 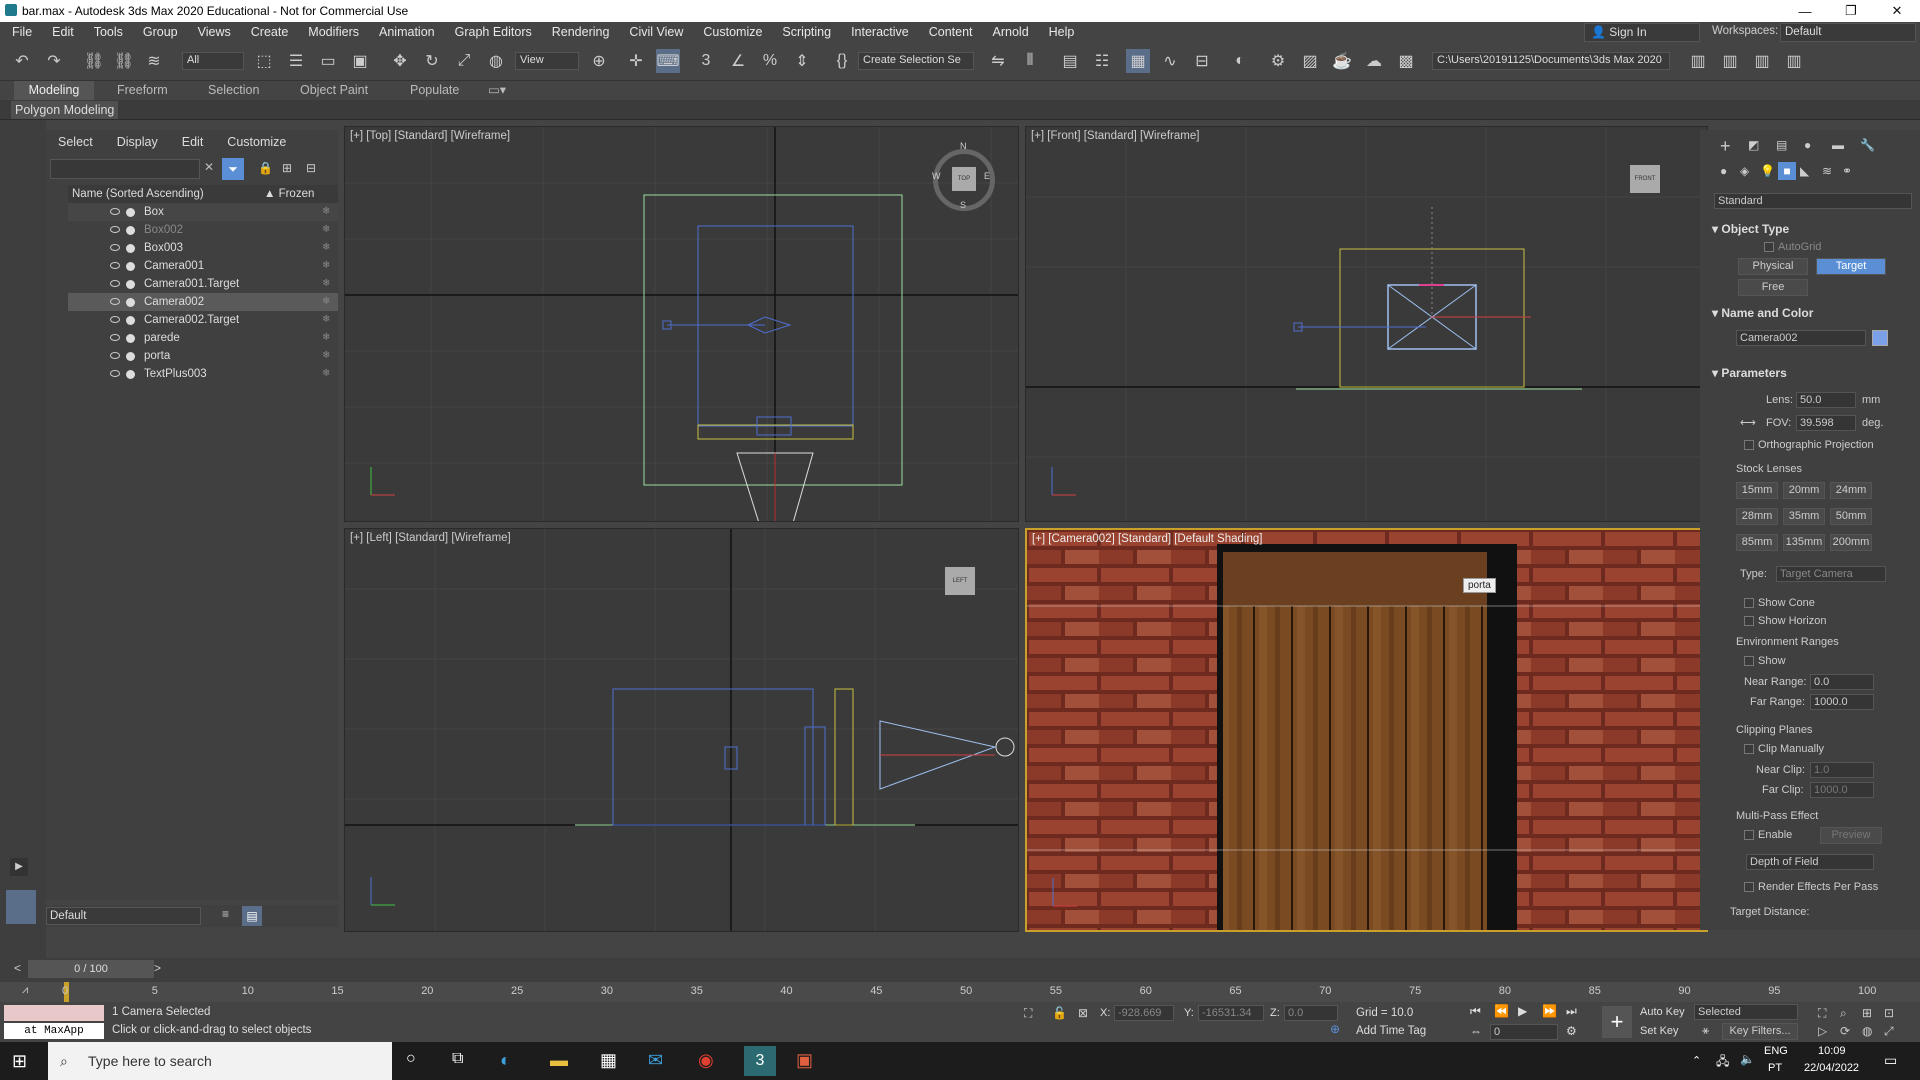 I want to click on far-clip-input: 1000.0, so click(x=1842, y=790).